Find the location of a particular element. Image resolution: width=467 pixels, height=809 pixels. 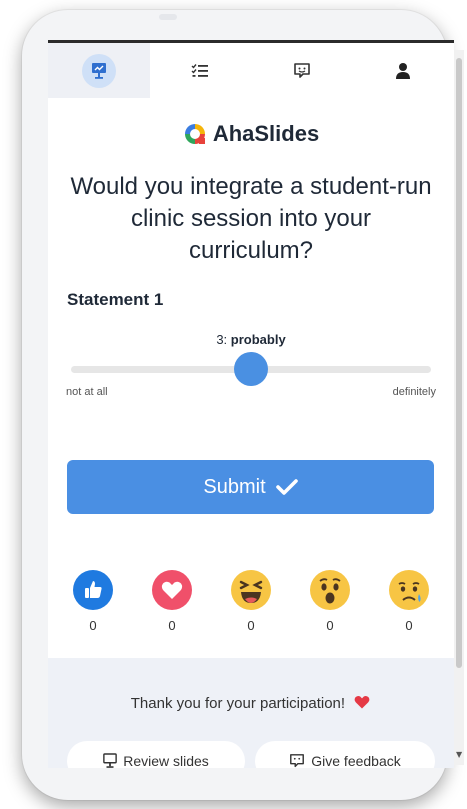

thumbs-up-icon is located at coordinates (93, 590).